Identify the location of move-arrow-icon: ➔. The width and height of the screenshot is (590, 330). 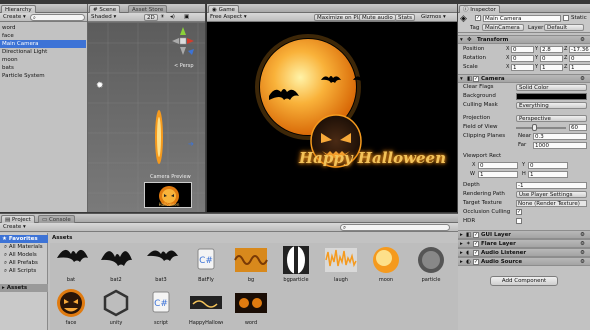
(191, 144).